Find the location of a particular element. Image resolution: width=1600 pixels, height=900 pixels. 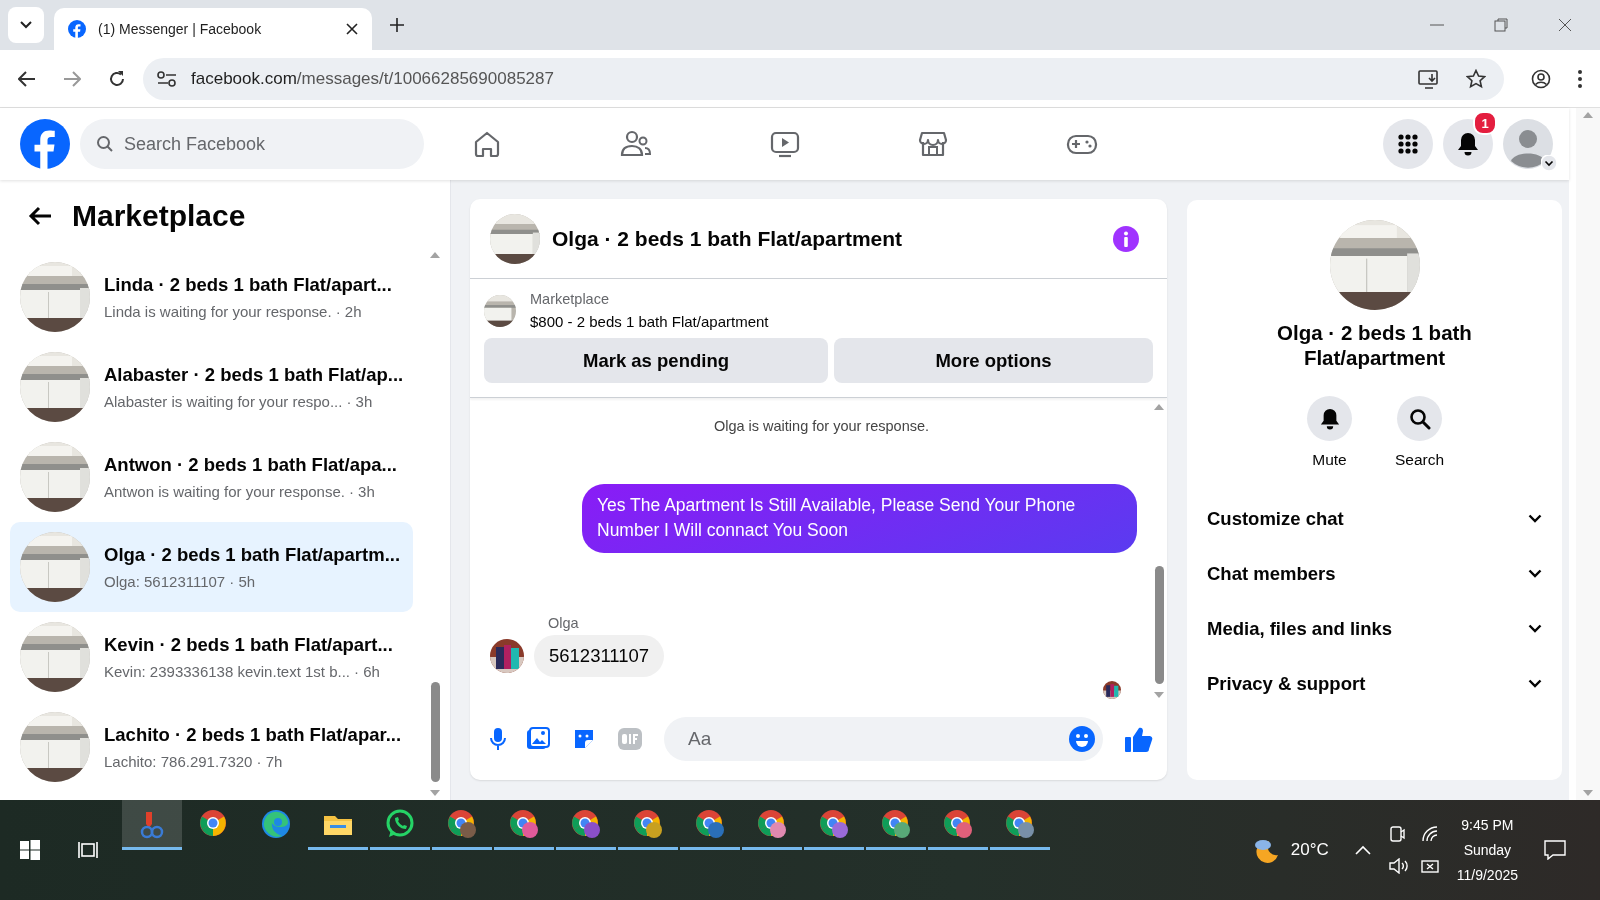

section-header: Media, files and links is located at coordinates (1374, 628).